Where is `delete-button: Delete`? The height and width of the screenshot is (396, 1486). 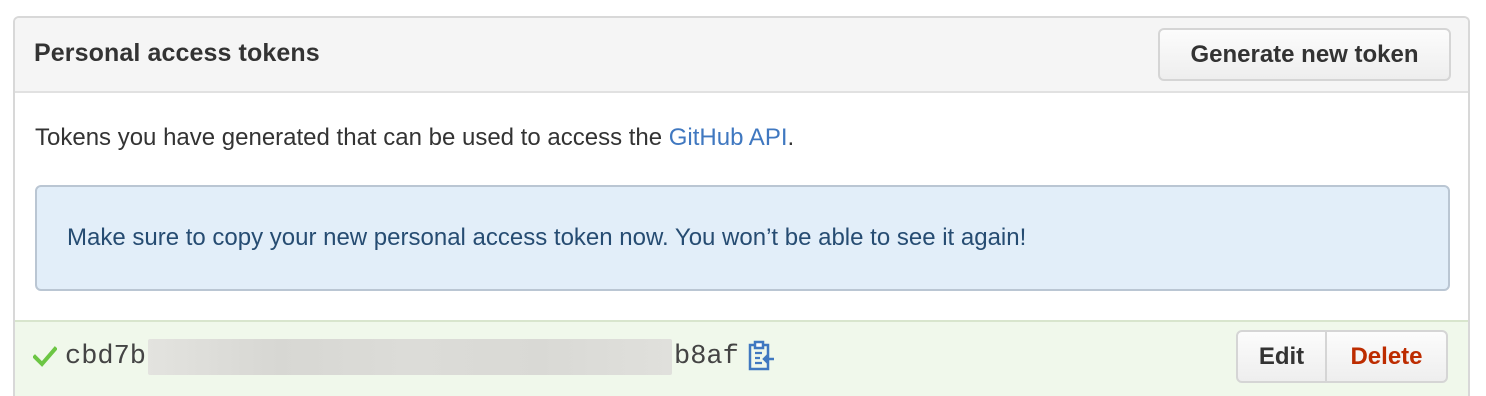
delete-button: Delete is located at coordinates (1386, 356).